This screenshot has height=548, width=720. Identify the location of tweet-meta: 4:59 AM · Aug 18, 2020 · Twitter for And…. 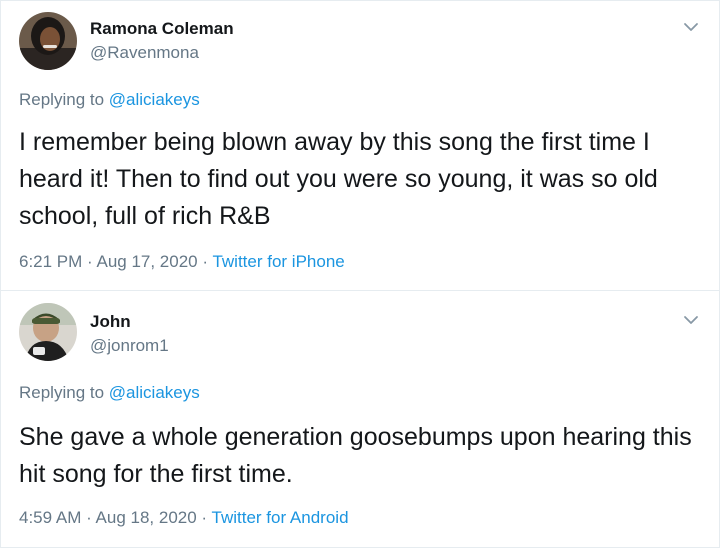
(184, 518).